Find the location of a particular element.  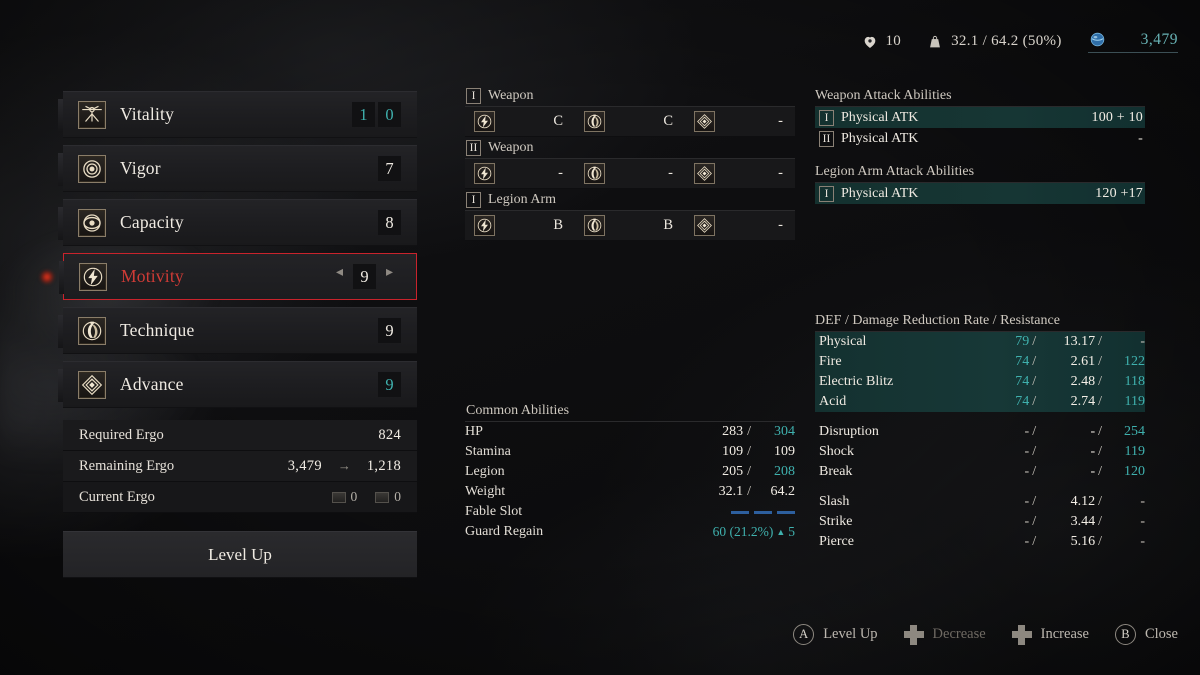

ergo-chunk-value: 0 is located at coordinates (354, 496).